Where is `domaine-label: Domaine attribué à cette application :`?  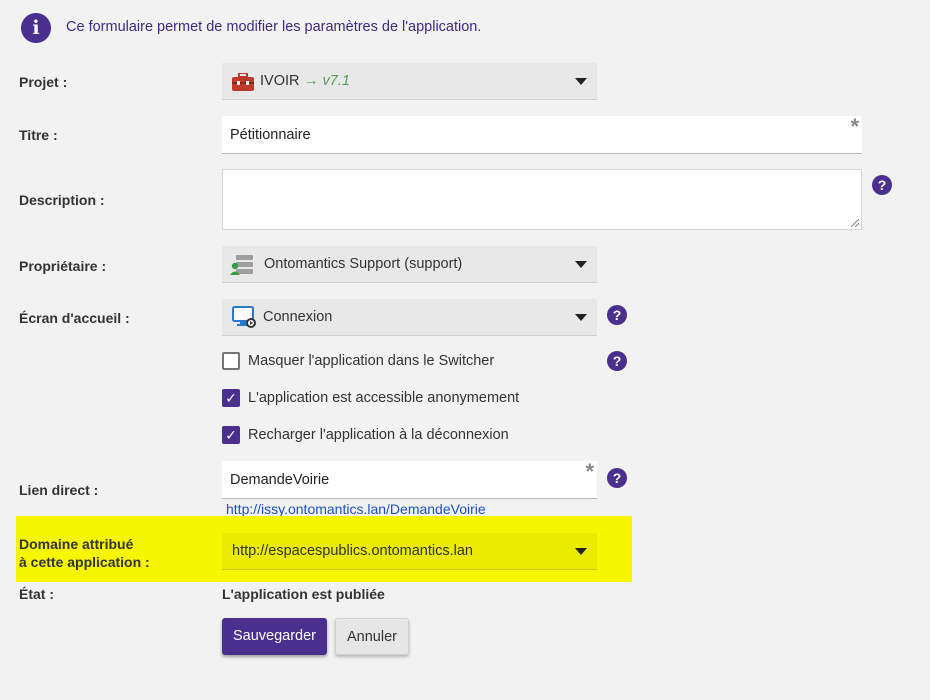 domaine-label: Domaine attribué à cette application : is located at coordinates (84, 553).